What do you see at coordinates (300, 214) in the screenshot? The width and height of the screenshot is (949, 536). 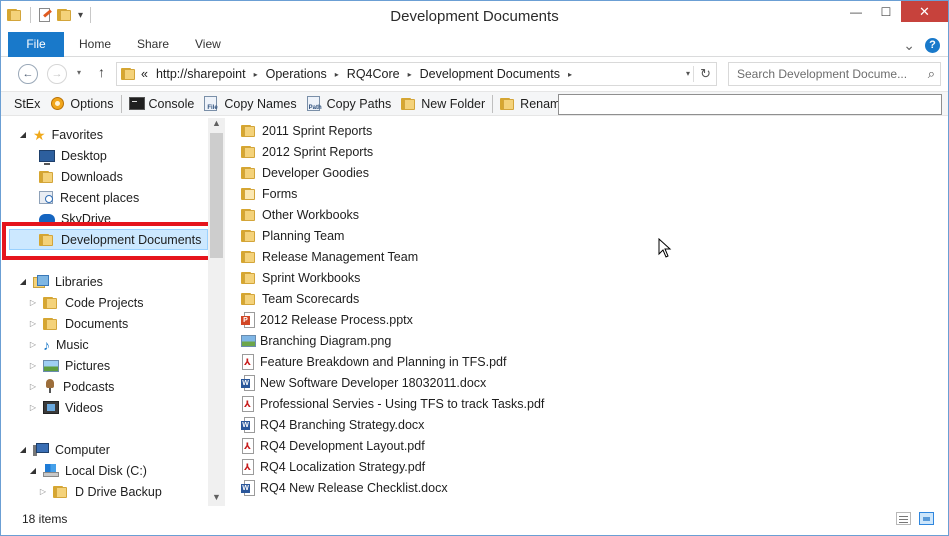 I see `list-item: Other Workbooks` at bounding box center [300, 214].